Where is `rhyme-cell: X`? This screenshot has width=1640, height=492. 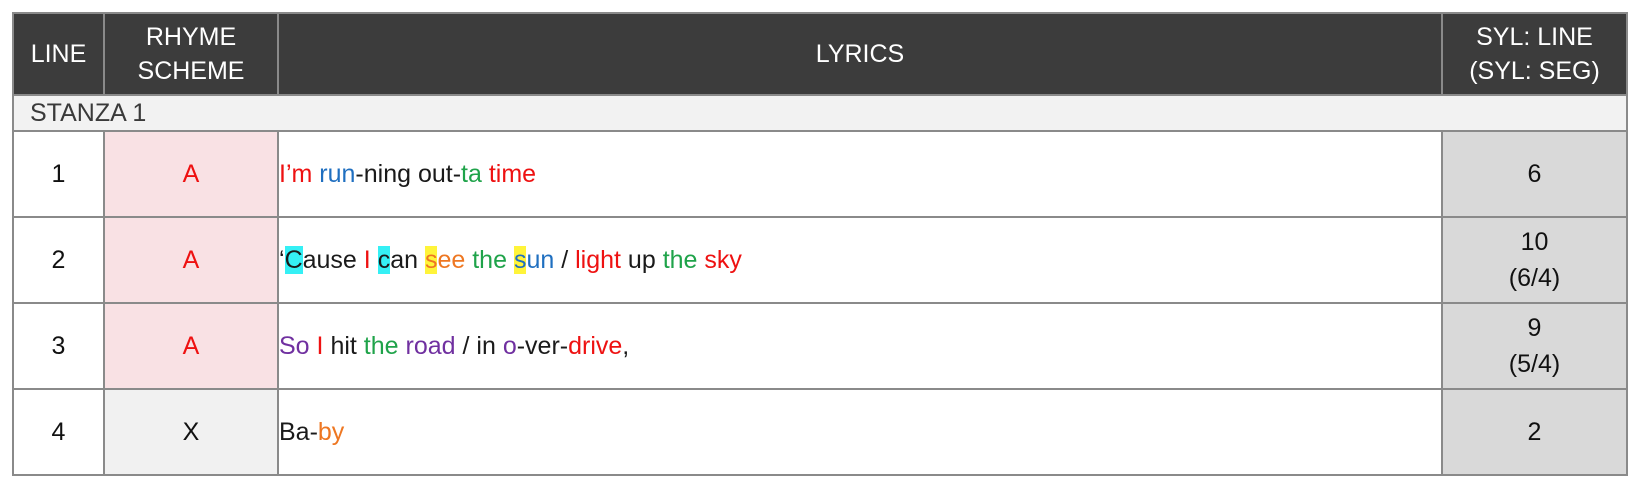 rhyme-cell: X is located at coordinates (191, 432).